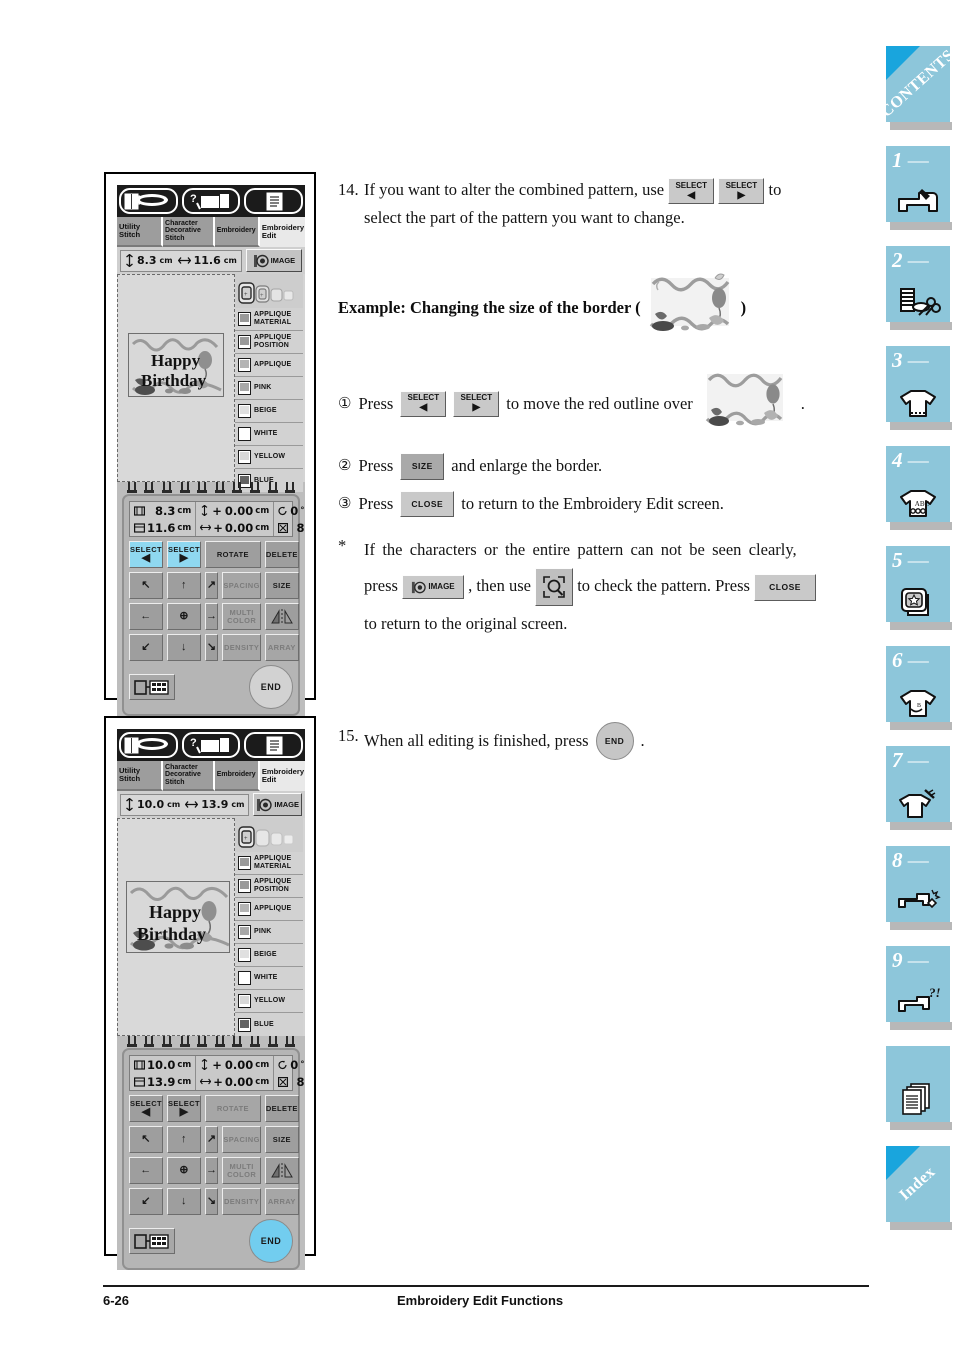 The width and height of the screenshot is (954, 1346). I want to click on image-key: IMAGE, so click(433, 587).